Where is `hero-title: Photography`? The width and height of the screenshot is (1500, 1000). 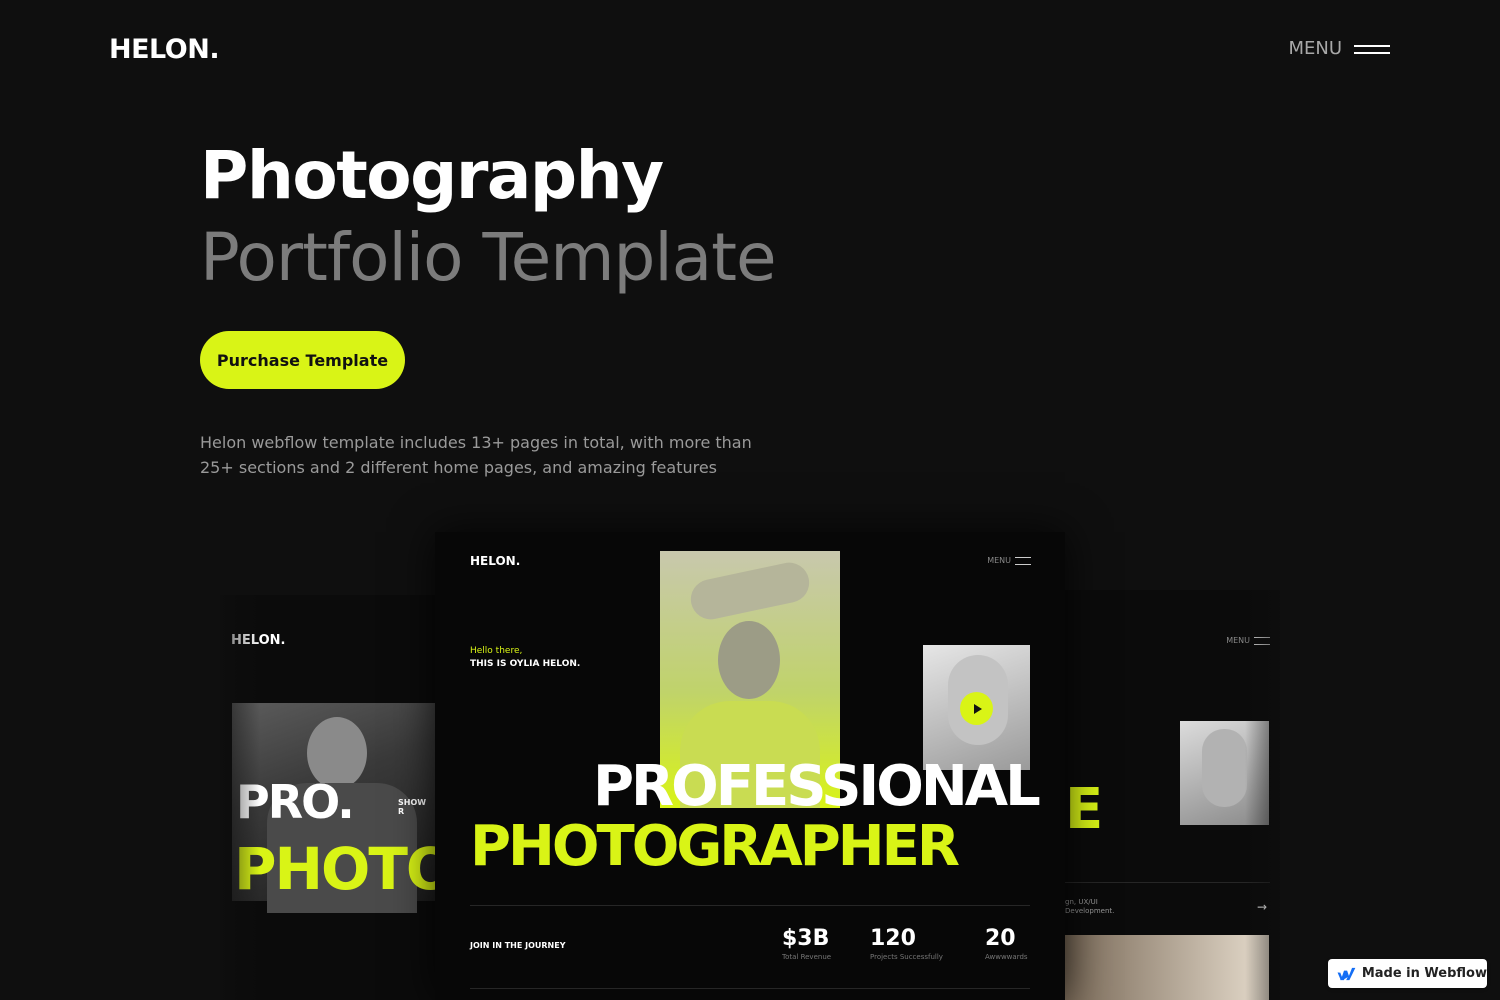
hero-title: Photography is located at coordinates (432, 175).